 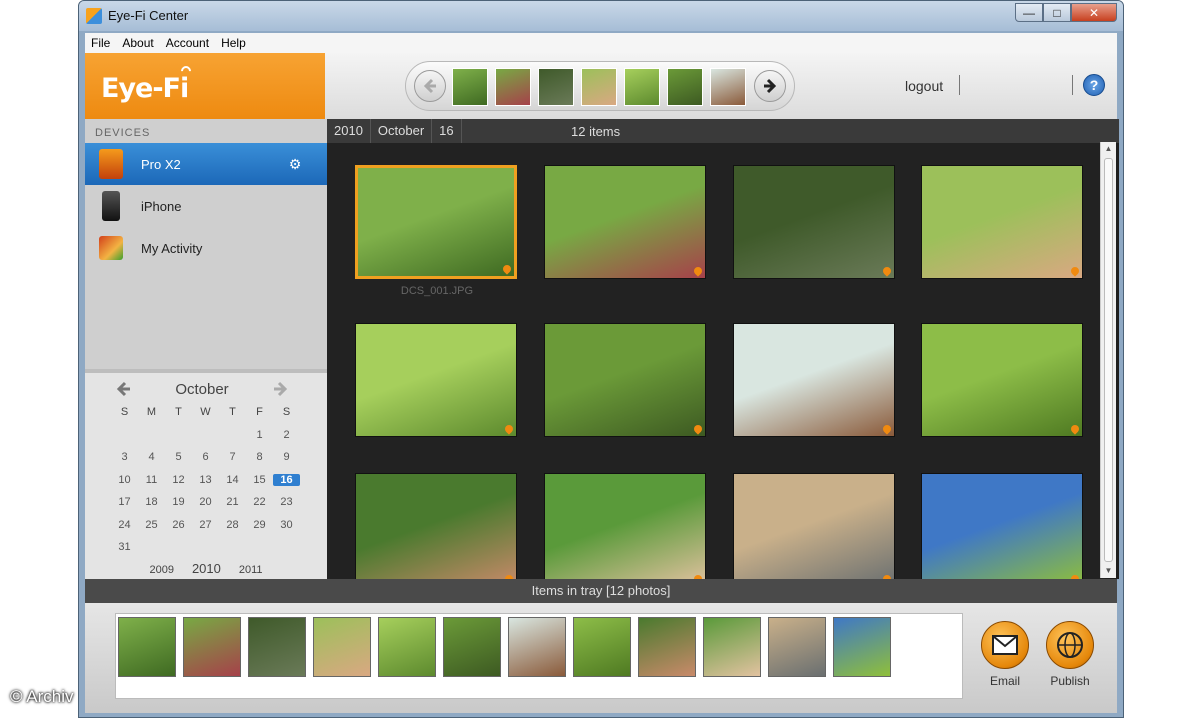 I want to click on close-button: ✕, so click(x=1094, y=12).